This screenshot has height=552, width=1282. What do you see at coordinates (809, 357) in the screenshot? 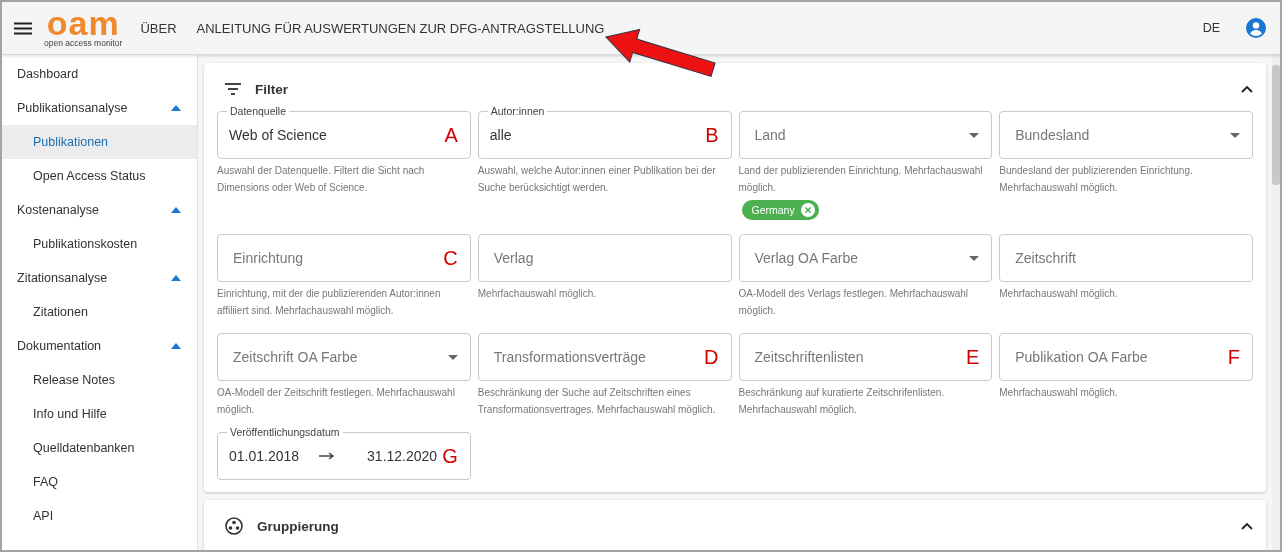
I see `field-placeholder: Zeitschriftenlisten` at bounding box center [809, 357].